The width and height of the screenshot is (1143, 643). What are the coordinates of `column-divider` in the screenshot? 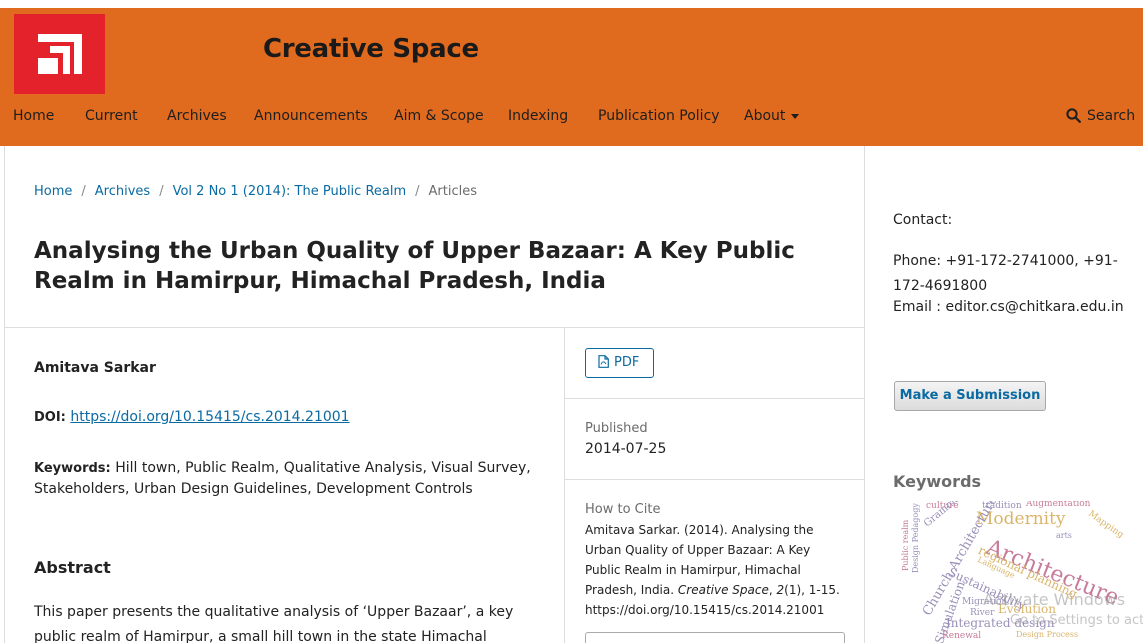 It's located at (564, 485).